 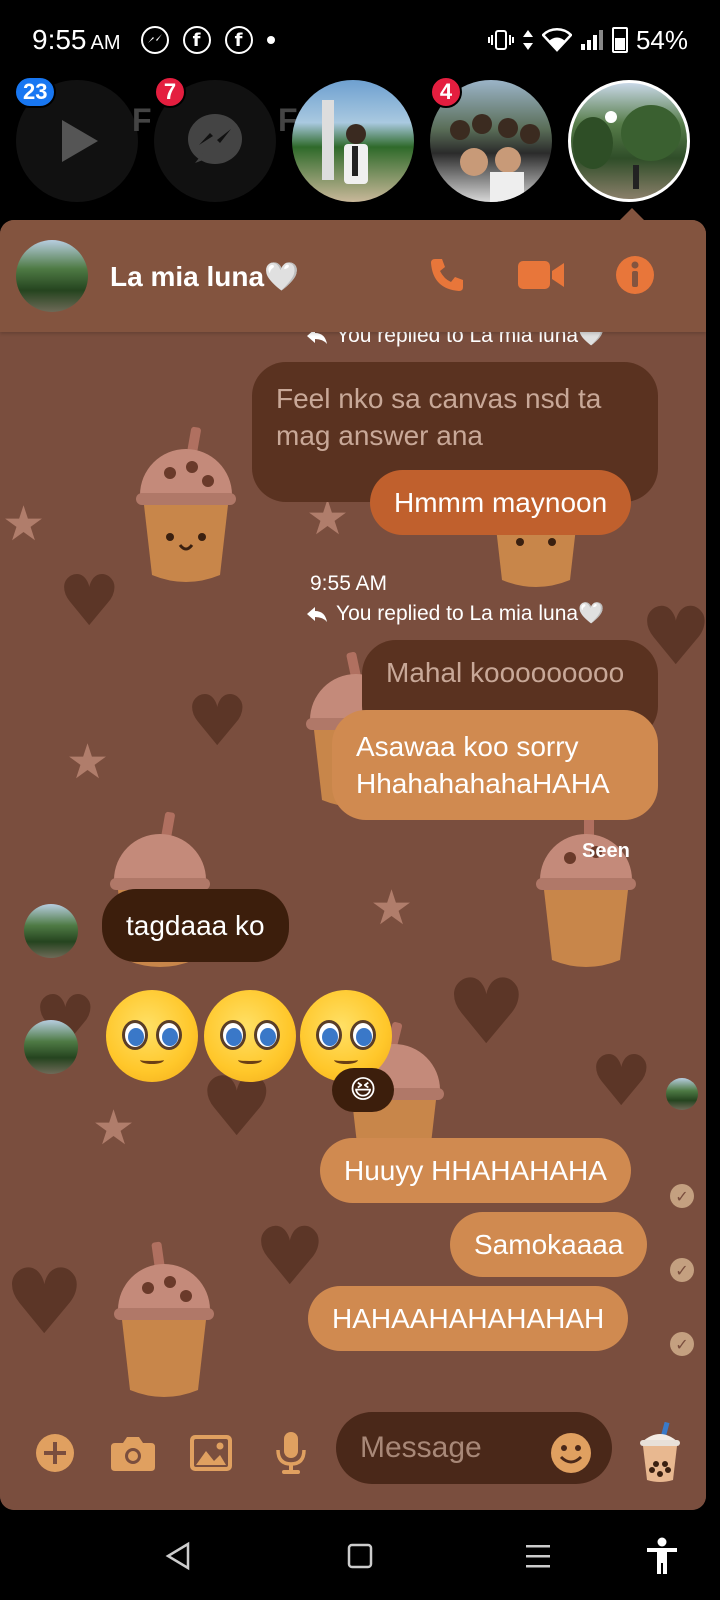 What do you see at coordinates (468, 1318) in the screenshot?
I see `sent-message: HAHAAHAHAHAHAH` at bounding box center [468, 1318].